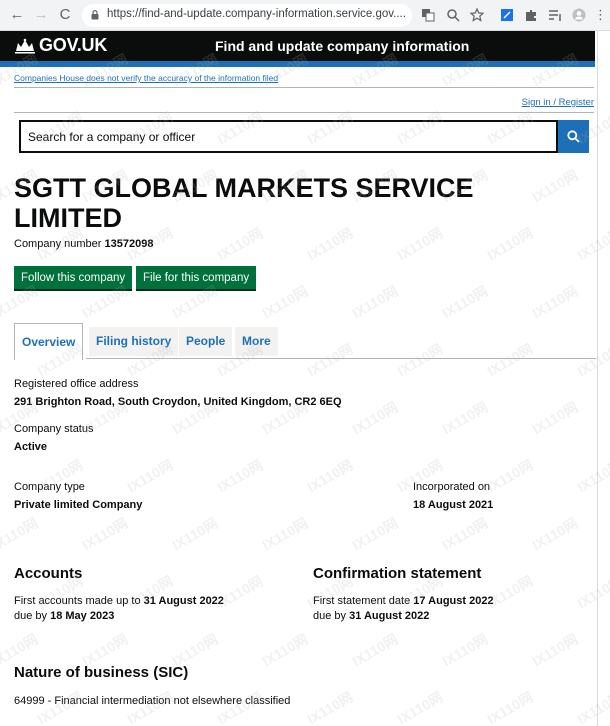  Describe the element at coordinates (362, 601) in the screenshot. I see `confirmation-date-label: First statement date` at that location.